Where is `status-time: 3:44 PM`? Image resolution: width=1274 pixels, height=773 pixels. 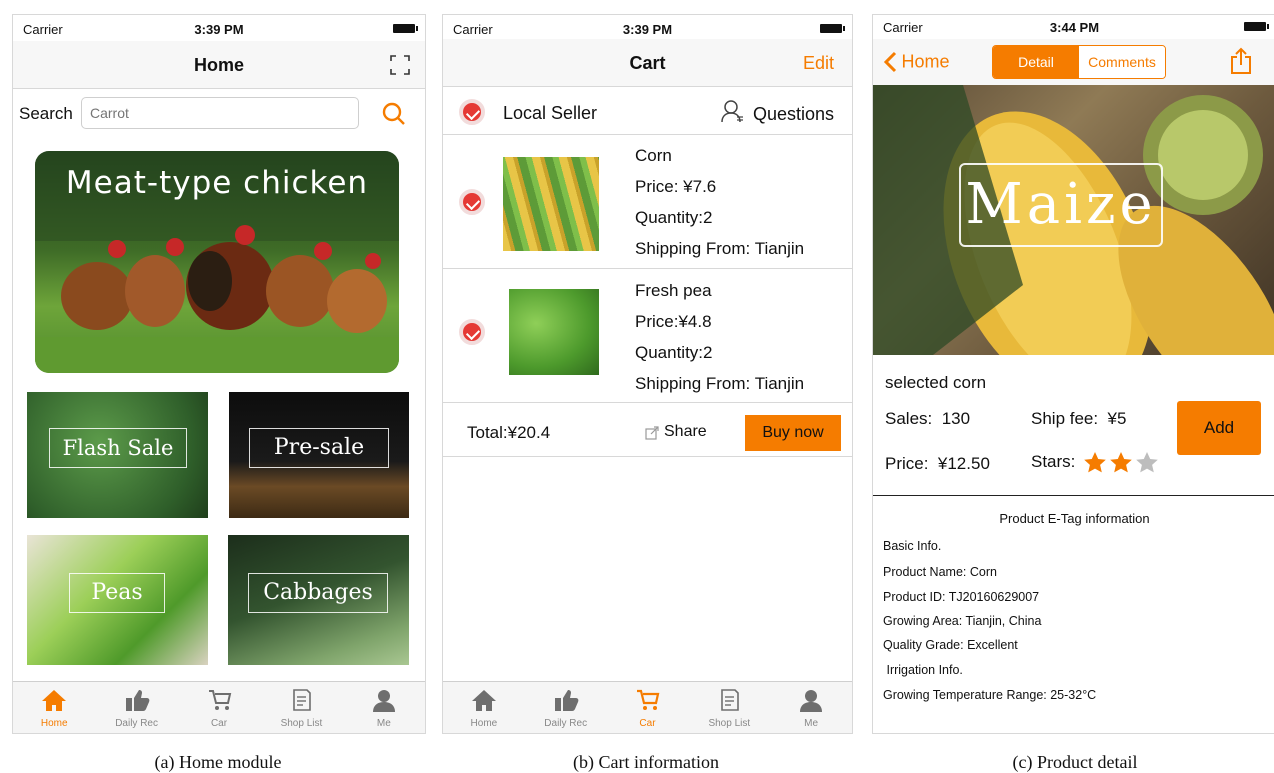
status-time: 3:44 PM is located at coordinates (1074, 27).